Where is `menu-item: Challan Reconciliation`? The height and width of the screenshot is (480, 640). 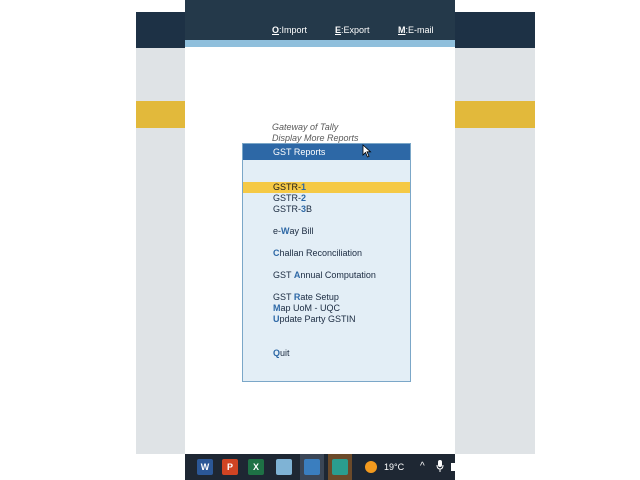
menu-item: Challan Reconciliation is located at coordinates (326, 253).